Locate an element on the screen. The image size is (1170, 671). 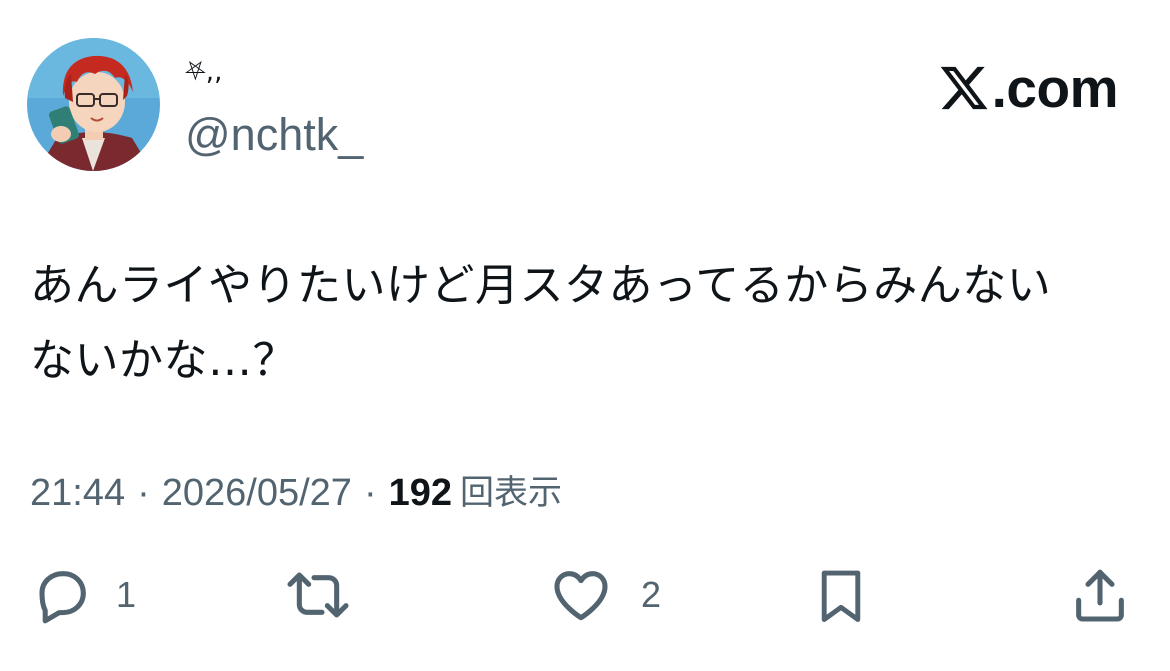
reply-button: 1 is located at coordinates (83, 595).